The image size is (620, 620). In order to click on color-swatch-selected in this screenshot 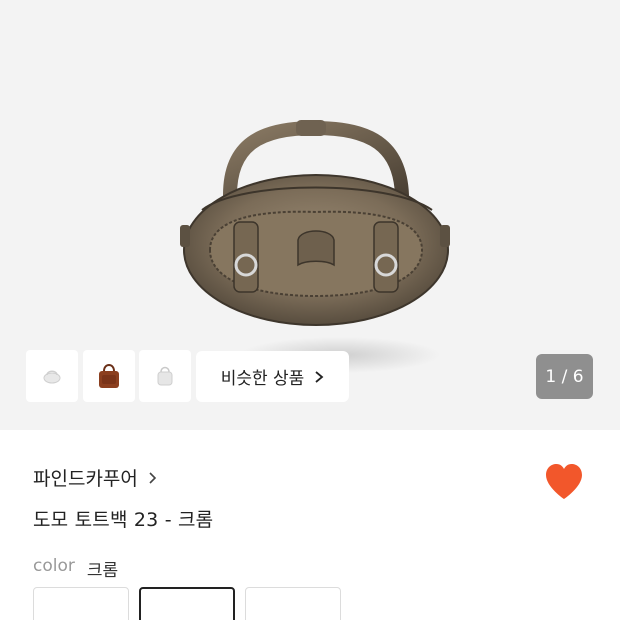, I will do `click(187, 603)`.